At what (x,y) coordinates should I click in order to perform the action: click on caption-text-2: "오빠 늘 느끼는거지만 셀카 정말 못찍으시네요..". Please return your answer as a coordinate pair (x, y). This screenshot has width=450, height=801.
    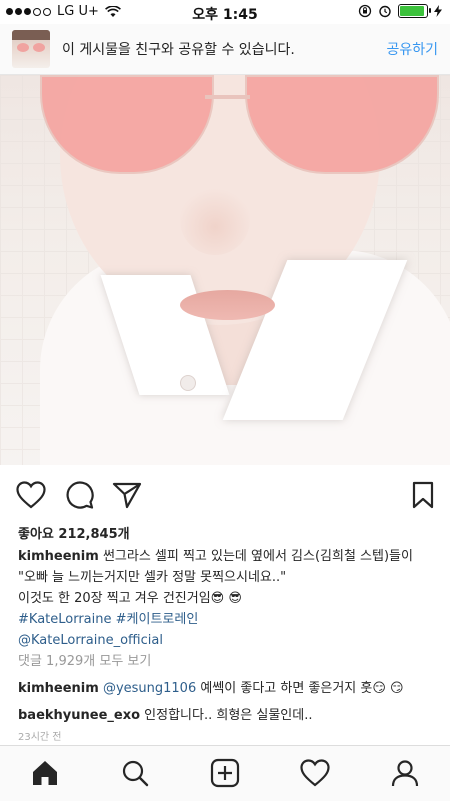
    Looking at the image, I should click on (152, 577).